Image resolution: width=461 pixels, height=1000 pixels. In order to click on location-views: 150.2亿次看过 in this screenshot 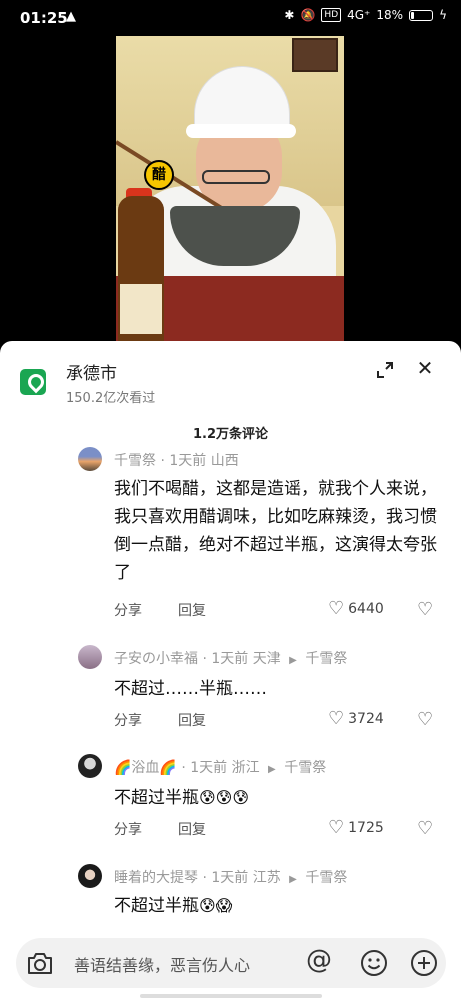, I will do `click(111, 398)`.